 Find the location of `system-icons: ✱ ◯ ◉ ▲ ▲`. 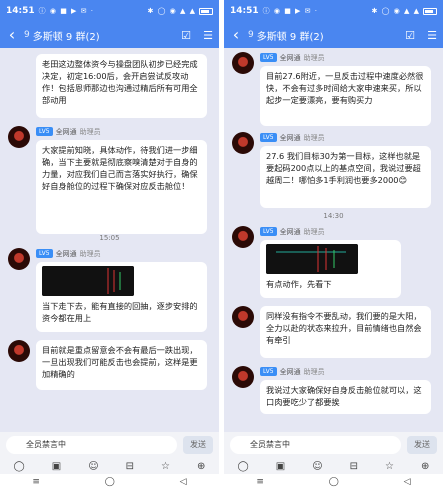

system-icons: ✱ ◯ ◉ ▲ ▲ is located at coordinates (395, 11).